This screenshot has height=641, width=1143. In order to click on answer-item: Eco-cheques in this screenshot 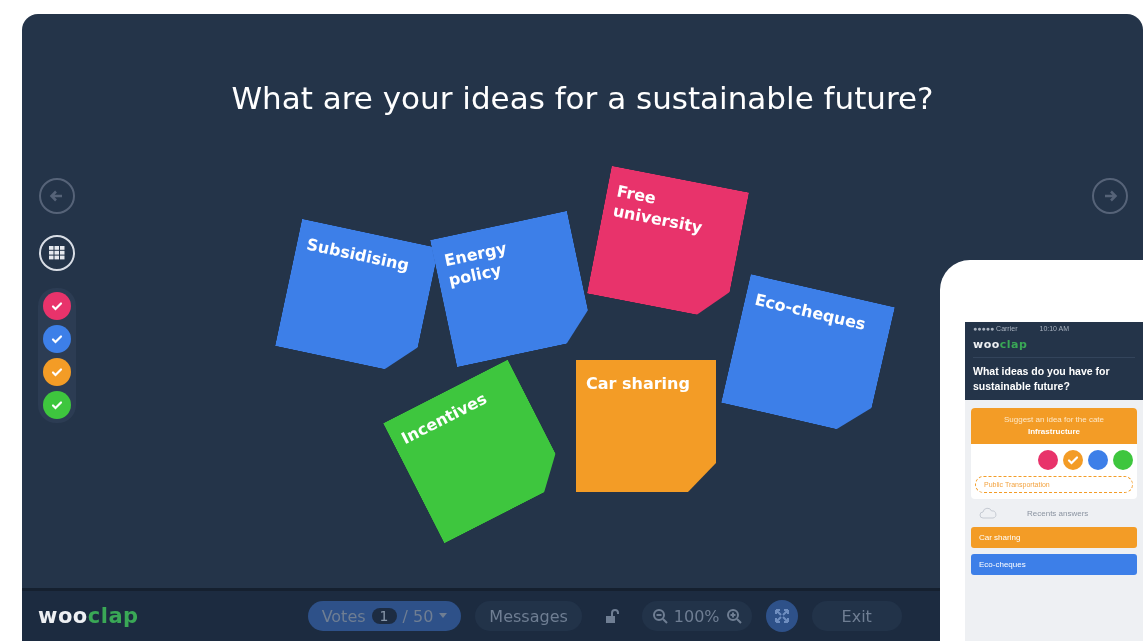, I will do `click(1054, 565)`.